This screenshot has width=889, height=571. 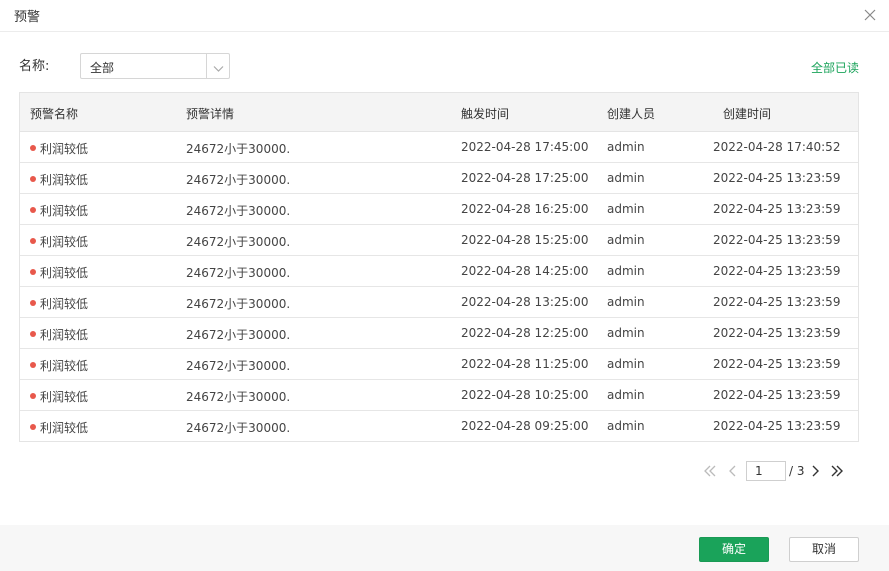 What do you see at coordinates (837, 471) in the screenshot?
I see `last-page-icon` at bounding box center [837, 471].